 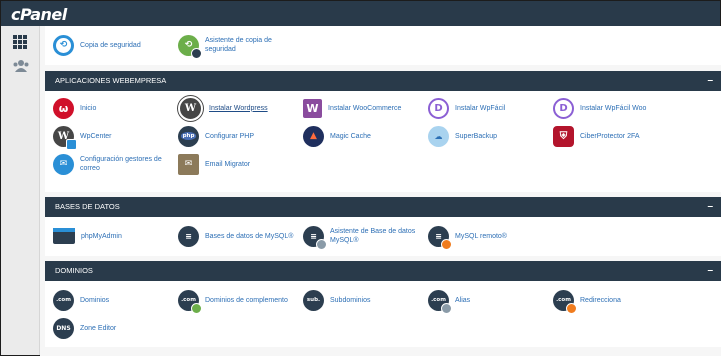 I want to click on item-label: SuperBackup, so click(x=476, y=136).